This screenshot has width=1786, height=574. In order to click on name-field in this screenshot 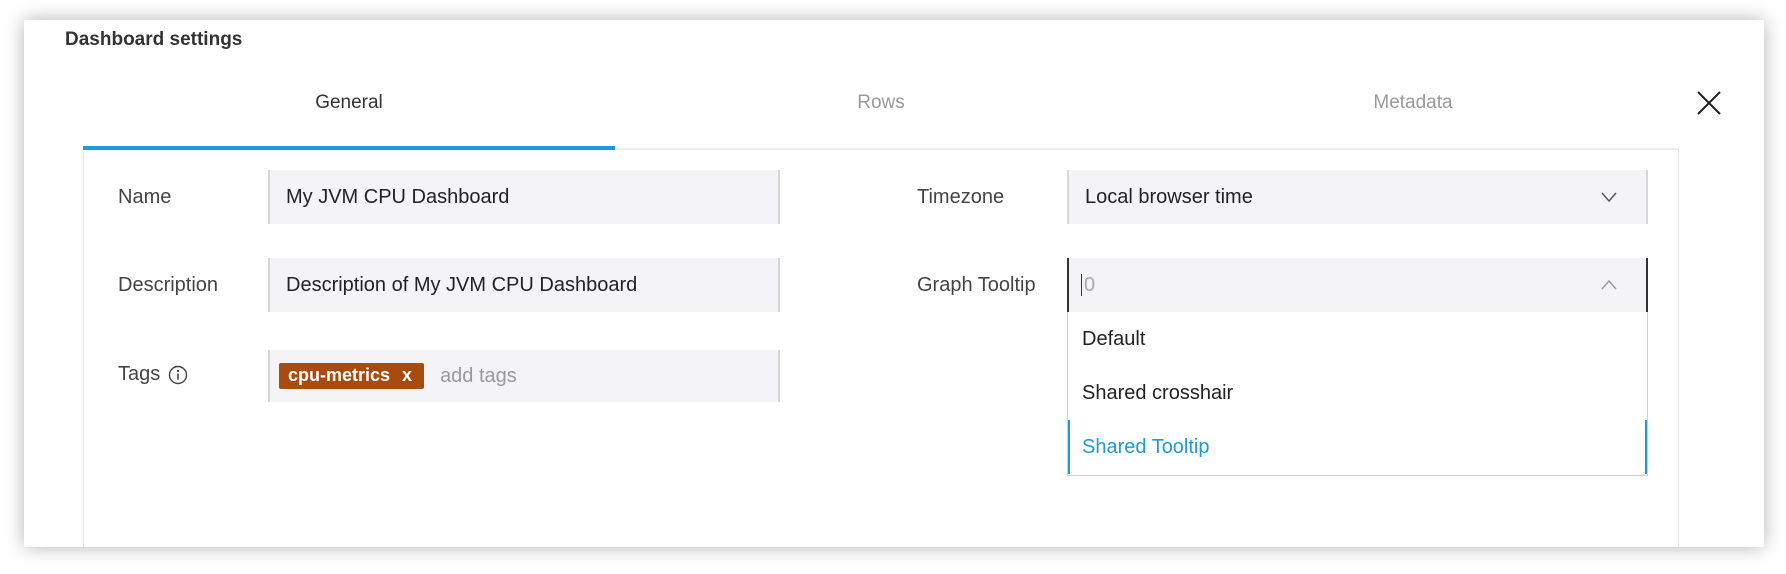, I will do `click(524, 197)`.